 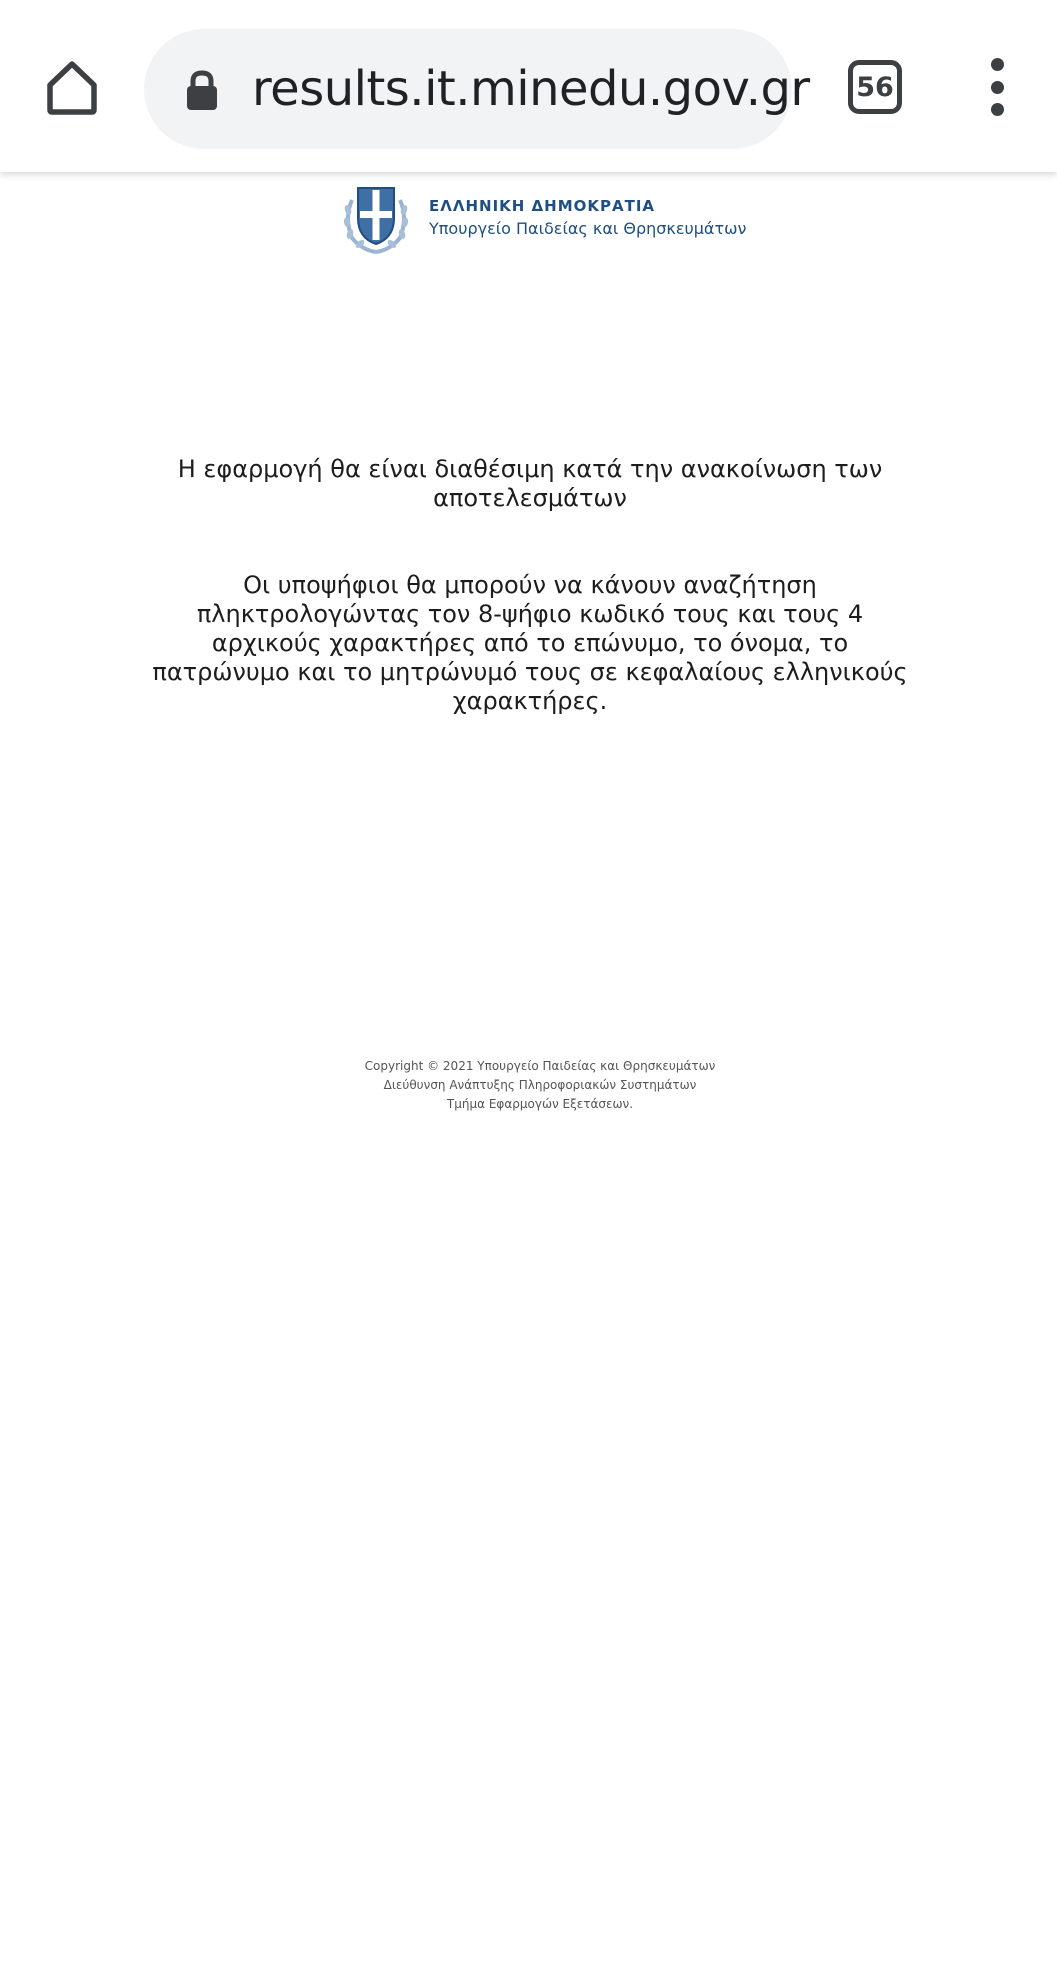 I want to click on footer-section: Τμήμα Εφαρμογών Εξετάσεων., so click(x=540, y=1104).